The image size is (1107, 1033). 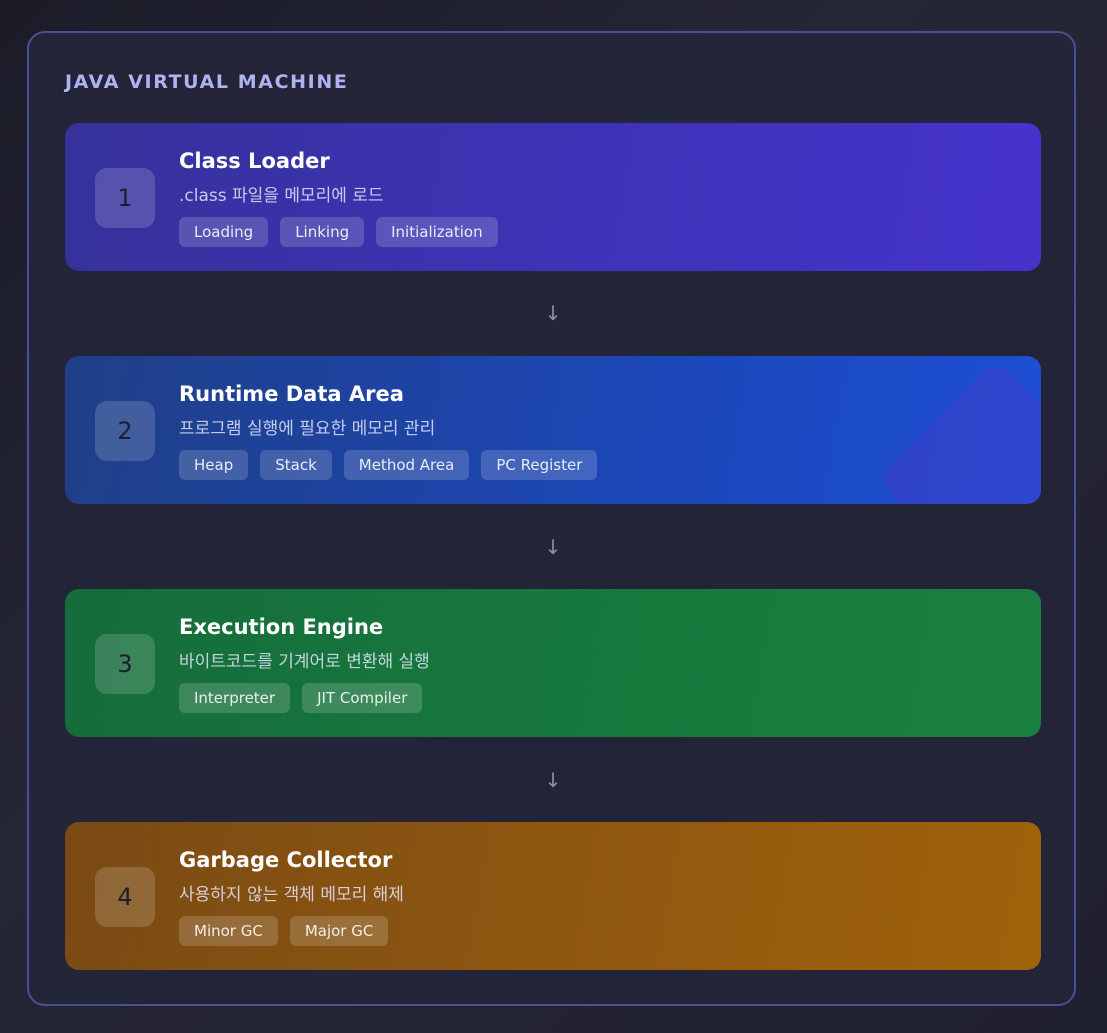 What do you see at coordinates (406, 465) in the screenshot?
I see `tag-method-area: Method Area` at bounding box center [406, 465].